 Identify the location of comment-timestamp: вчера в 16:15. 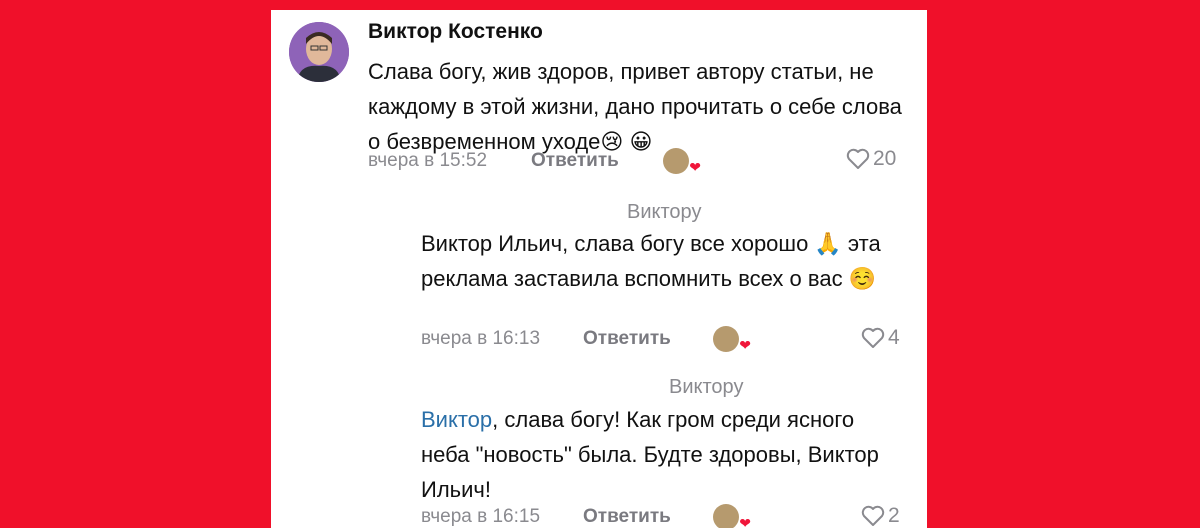
(481, 516).